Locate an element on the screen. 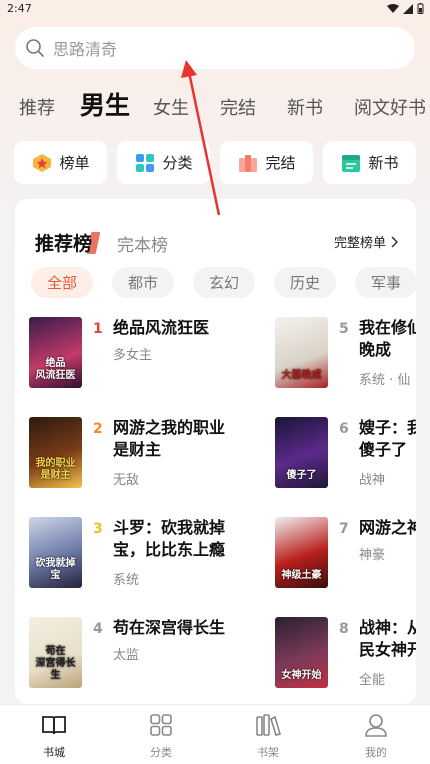 The image size is (430, 764). chevron-right-icon is located at coordinates (394, 241).